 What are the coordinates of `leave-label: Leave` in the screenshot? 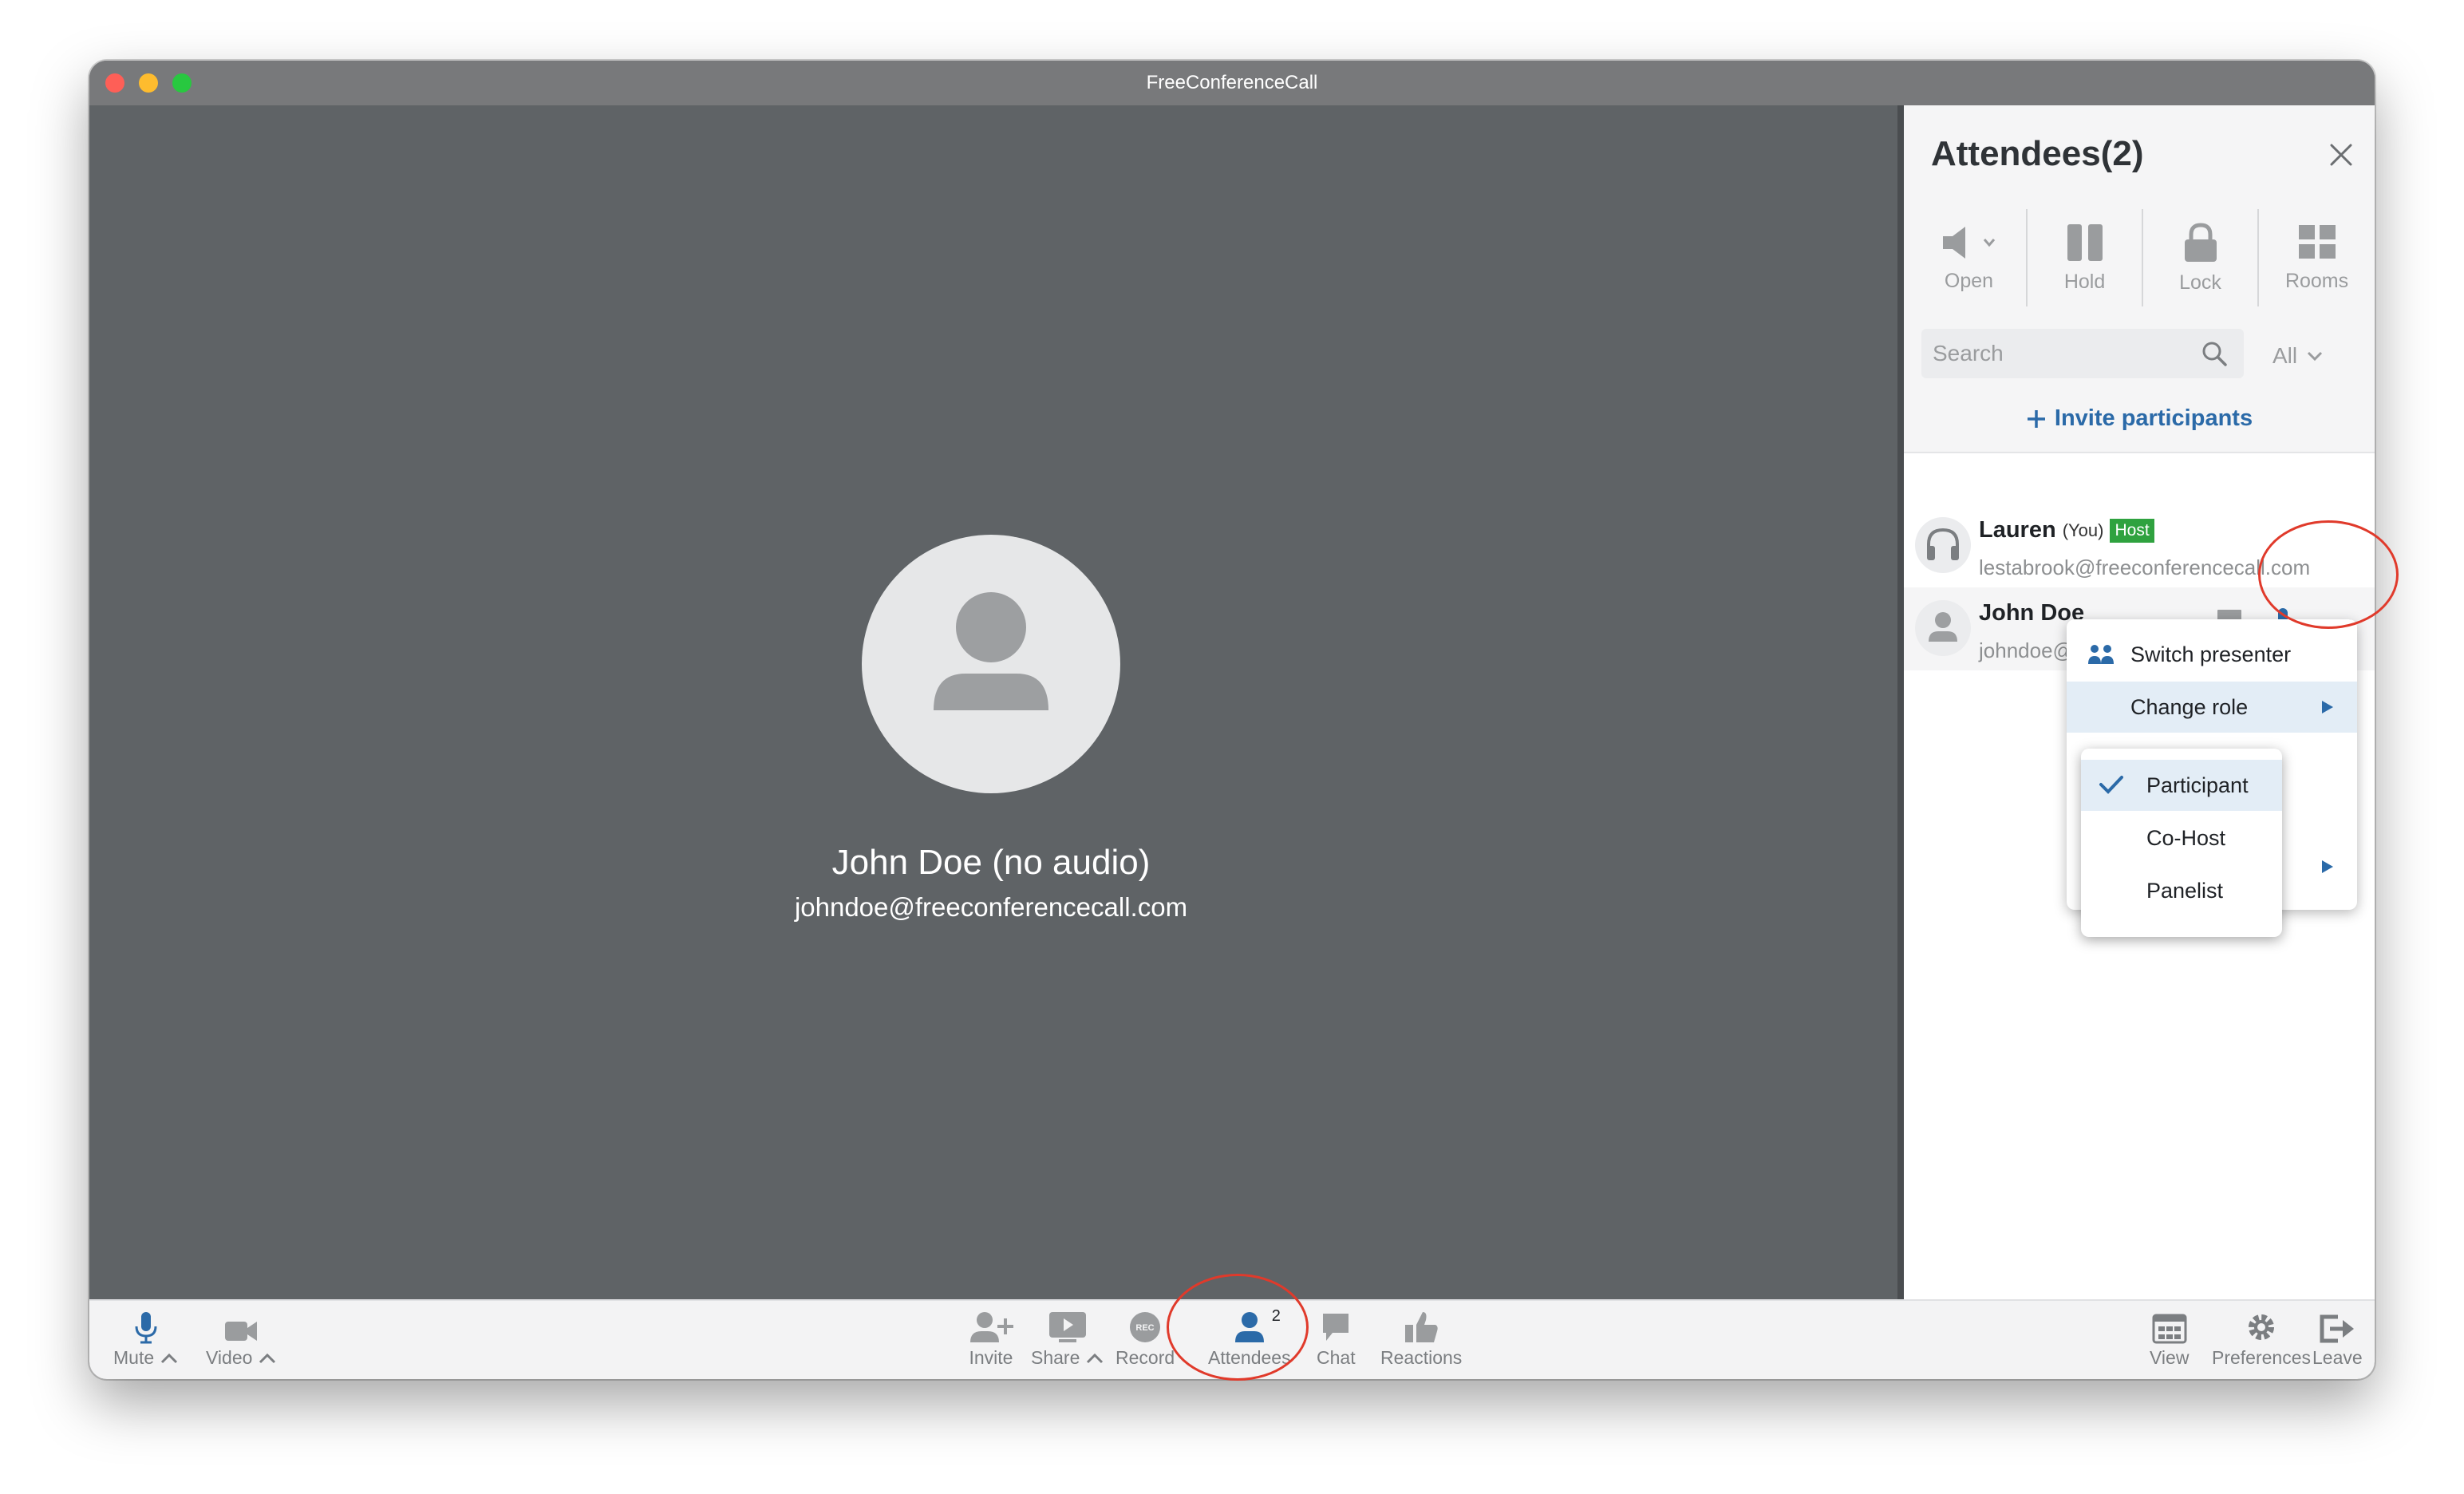 It's located at (2337, 1357).